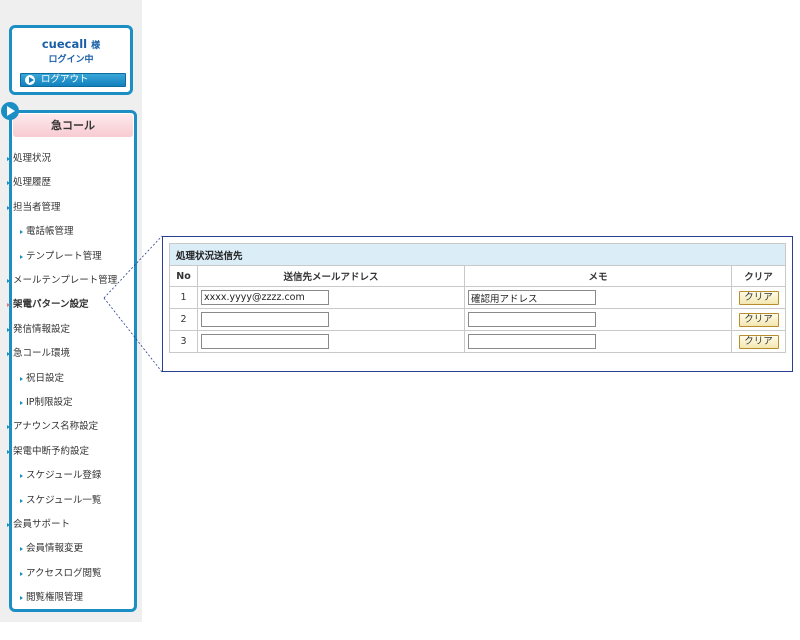 The height and width of the screenshot is (640, 800). Describe the element at coordinates (51, 304) in the screenshot. I see `sidebar-item-label: 架電パターン設定` at that location.